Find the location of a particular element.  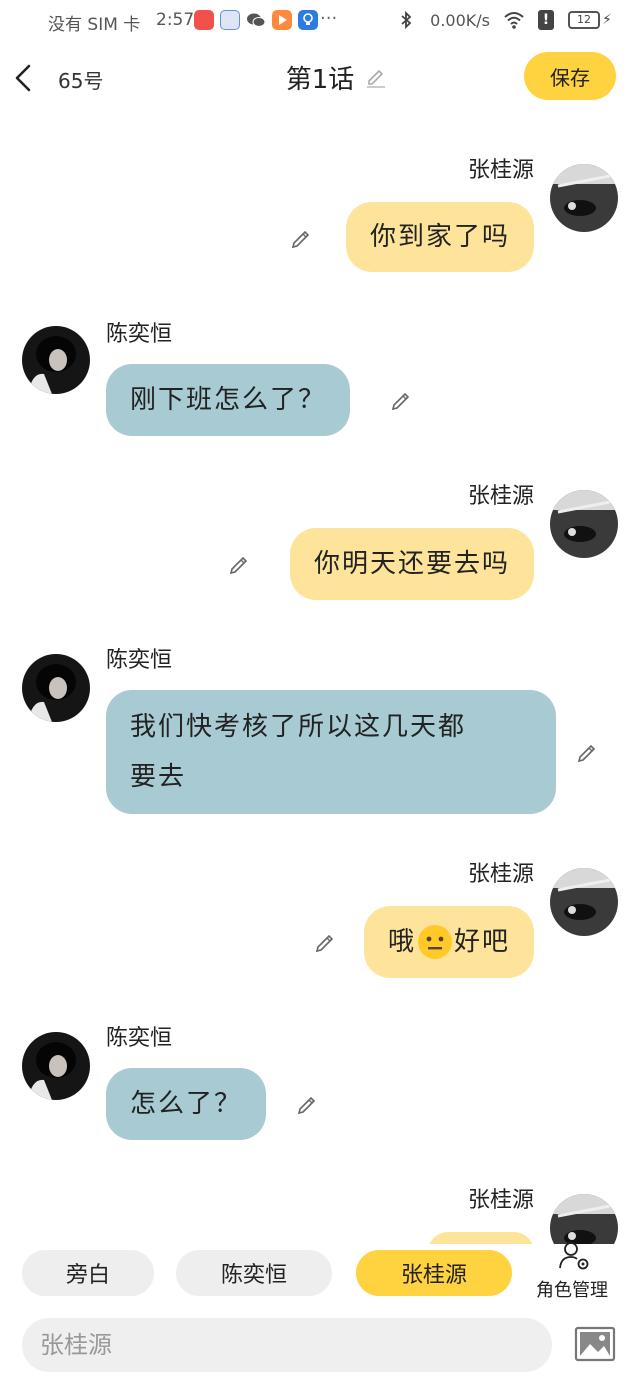

neutral-face-emoji-icon is located at coordinates (434, 942).